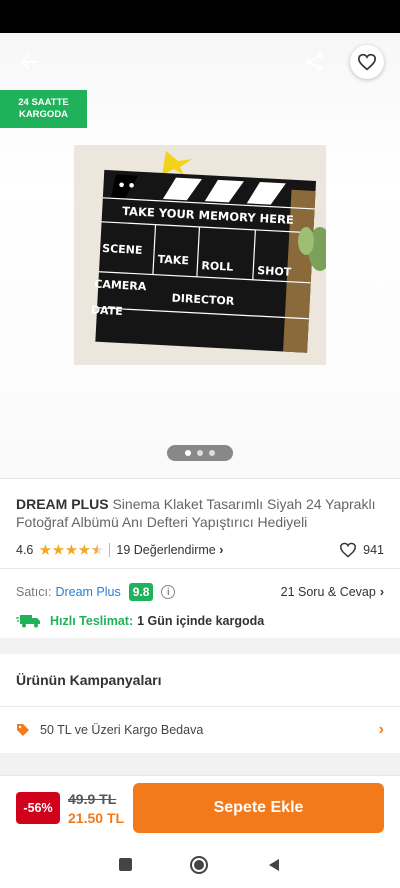 This screenshot has width=400, height=888. I want to click on delivery-value: 1 Gün içinde kargoda, so click(201, 621).